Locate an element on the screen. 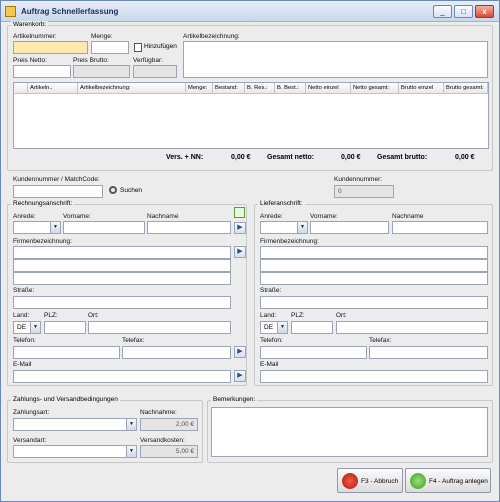 Image resolution: width=500 pixels, height=502 pixels. preis-netto-label: Preis Netto: is located at coordinates (30, 60).